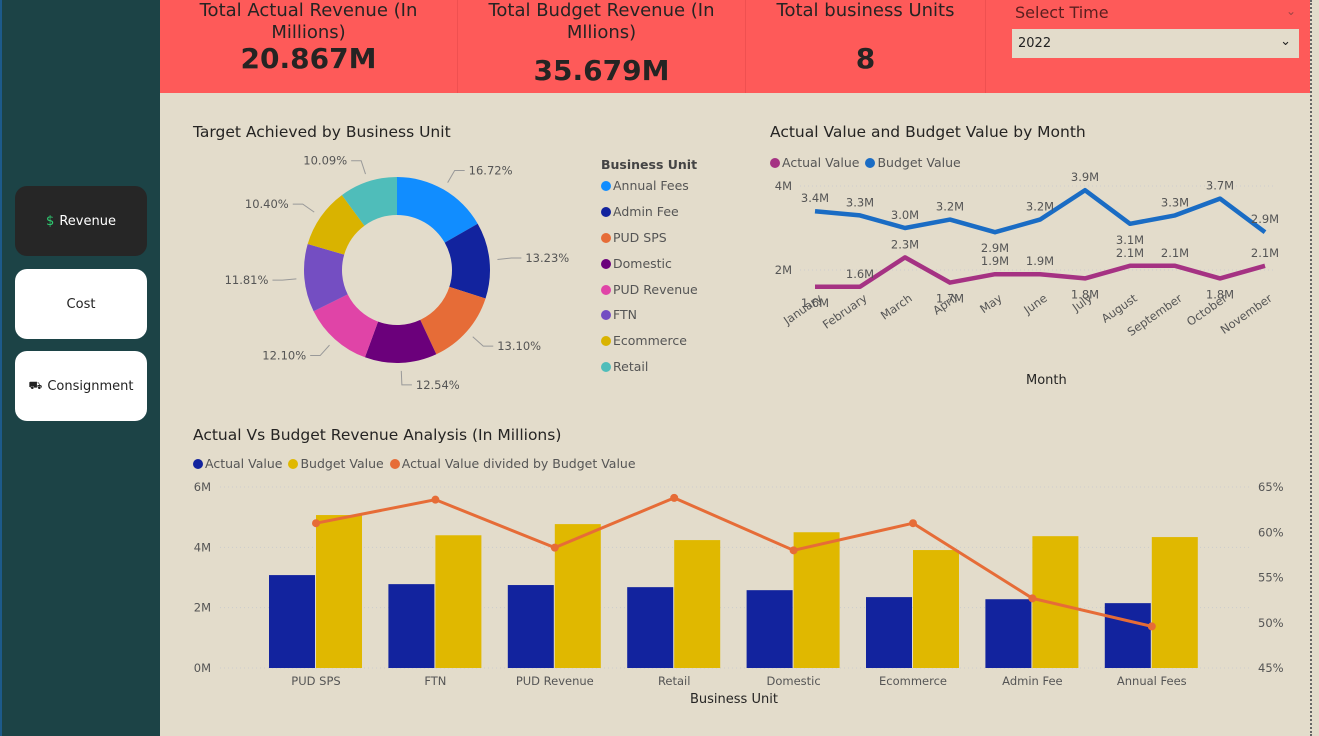  I want to click on slice-label: 12.10%, so click(284, 356).